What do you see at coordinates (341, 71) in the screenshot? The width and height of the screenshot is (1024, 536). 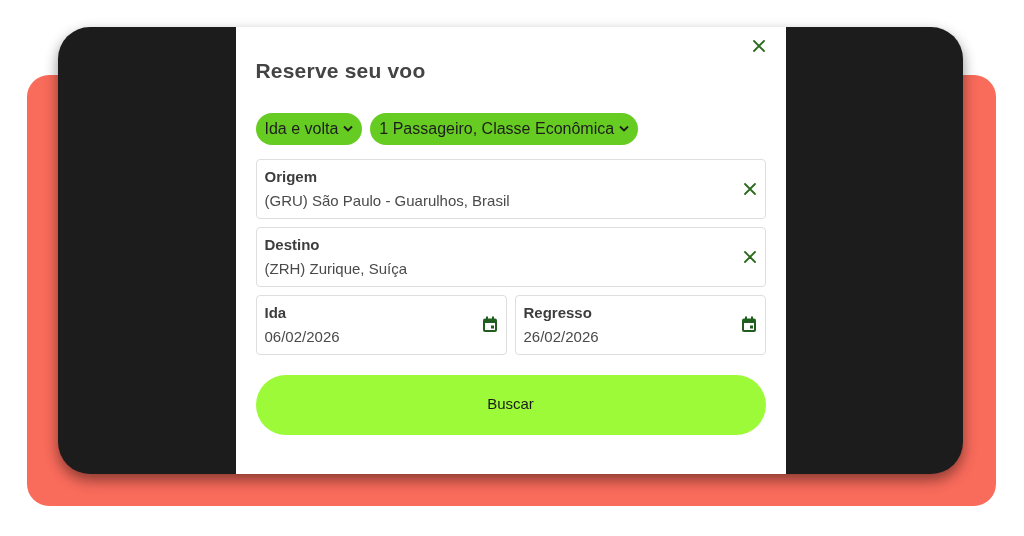 I see `dialog-title: Reserve seu voo` at bounding box center [341, 71].